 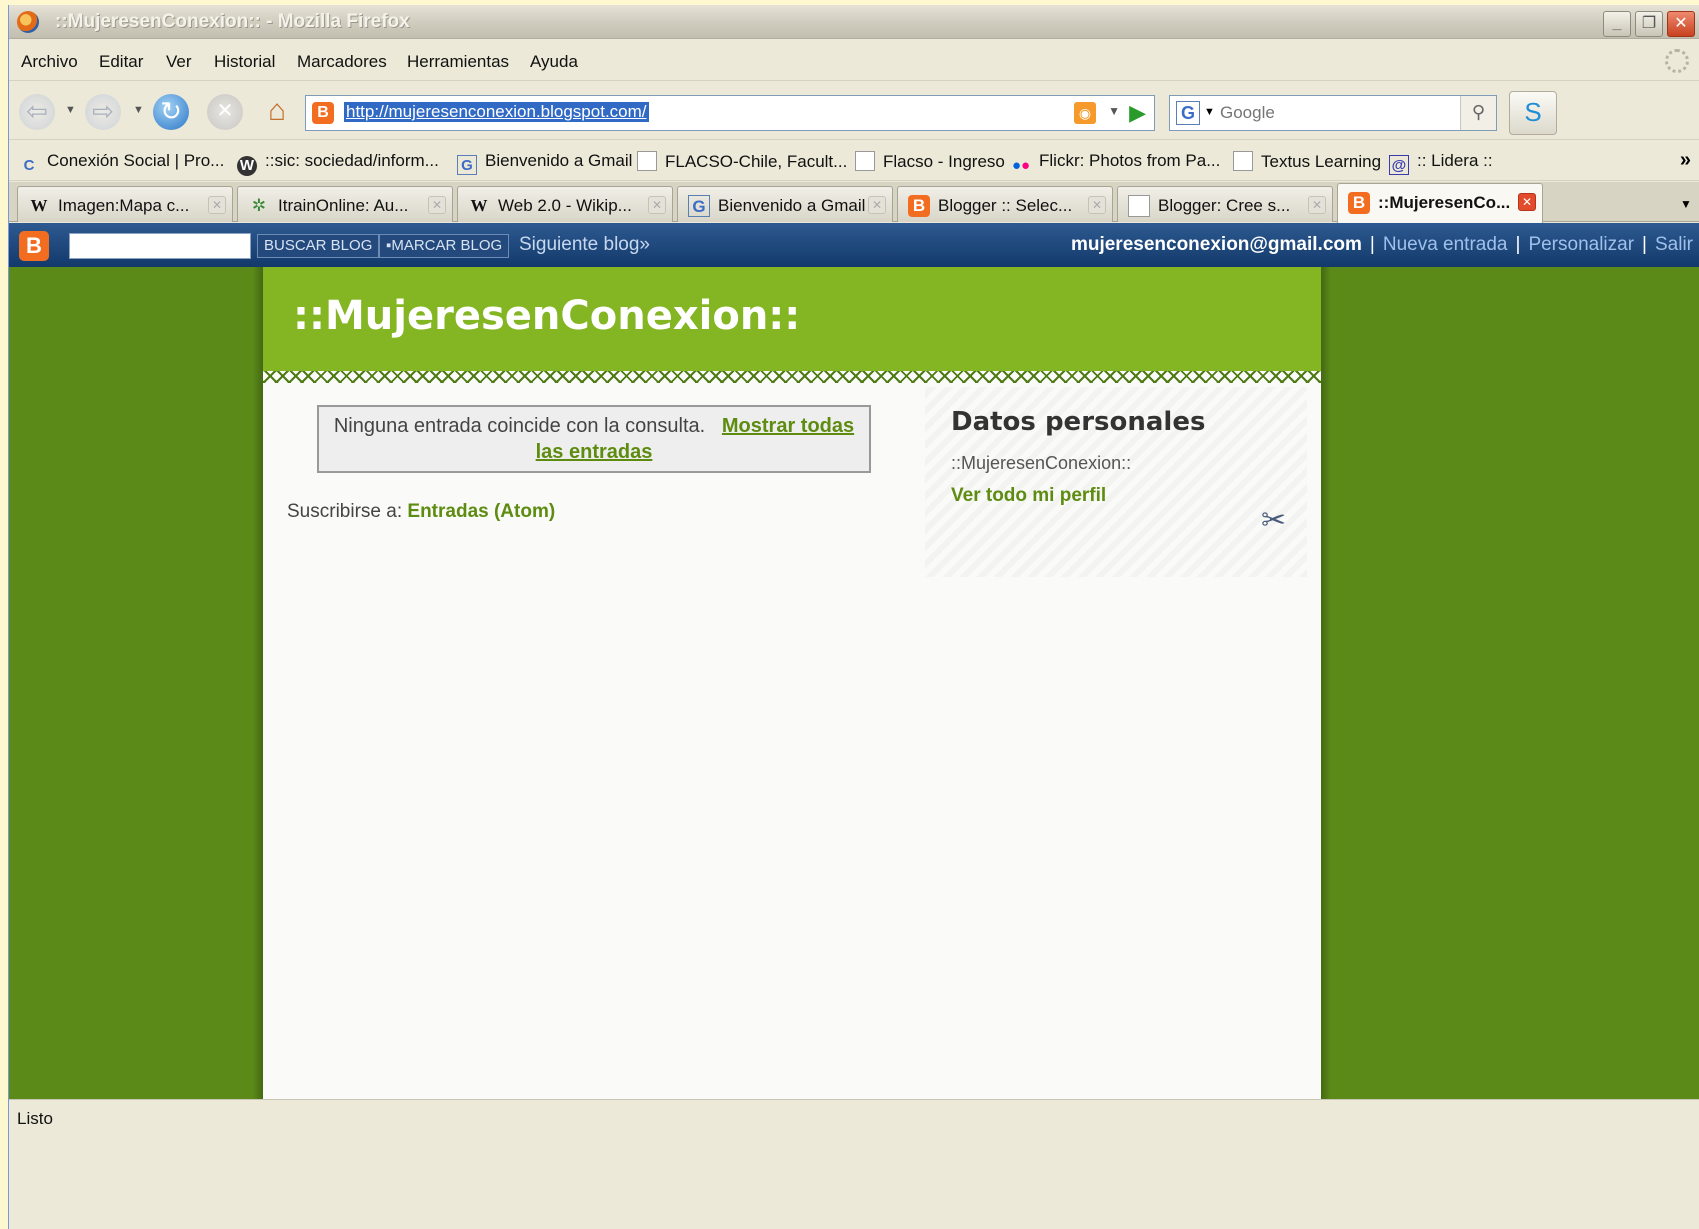 I want to click on forward-button: ⇨, so click(x=103, y=112).